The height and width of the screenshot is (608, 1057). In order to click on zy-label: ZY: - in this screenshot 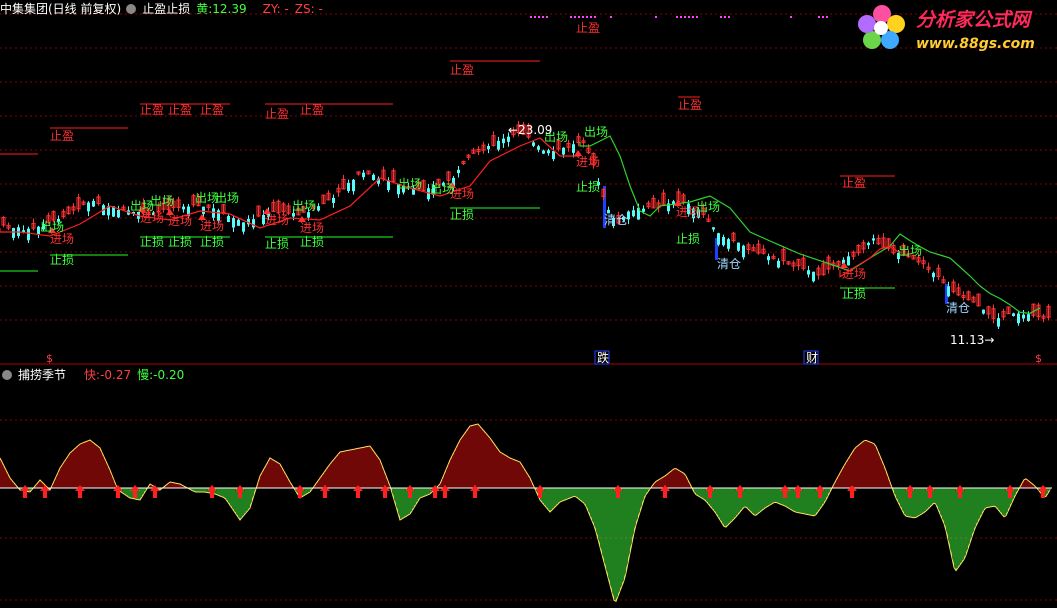, I will do `click(275, 9)`.